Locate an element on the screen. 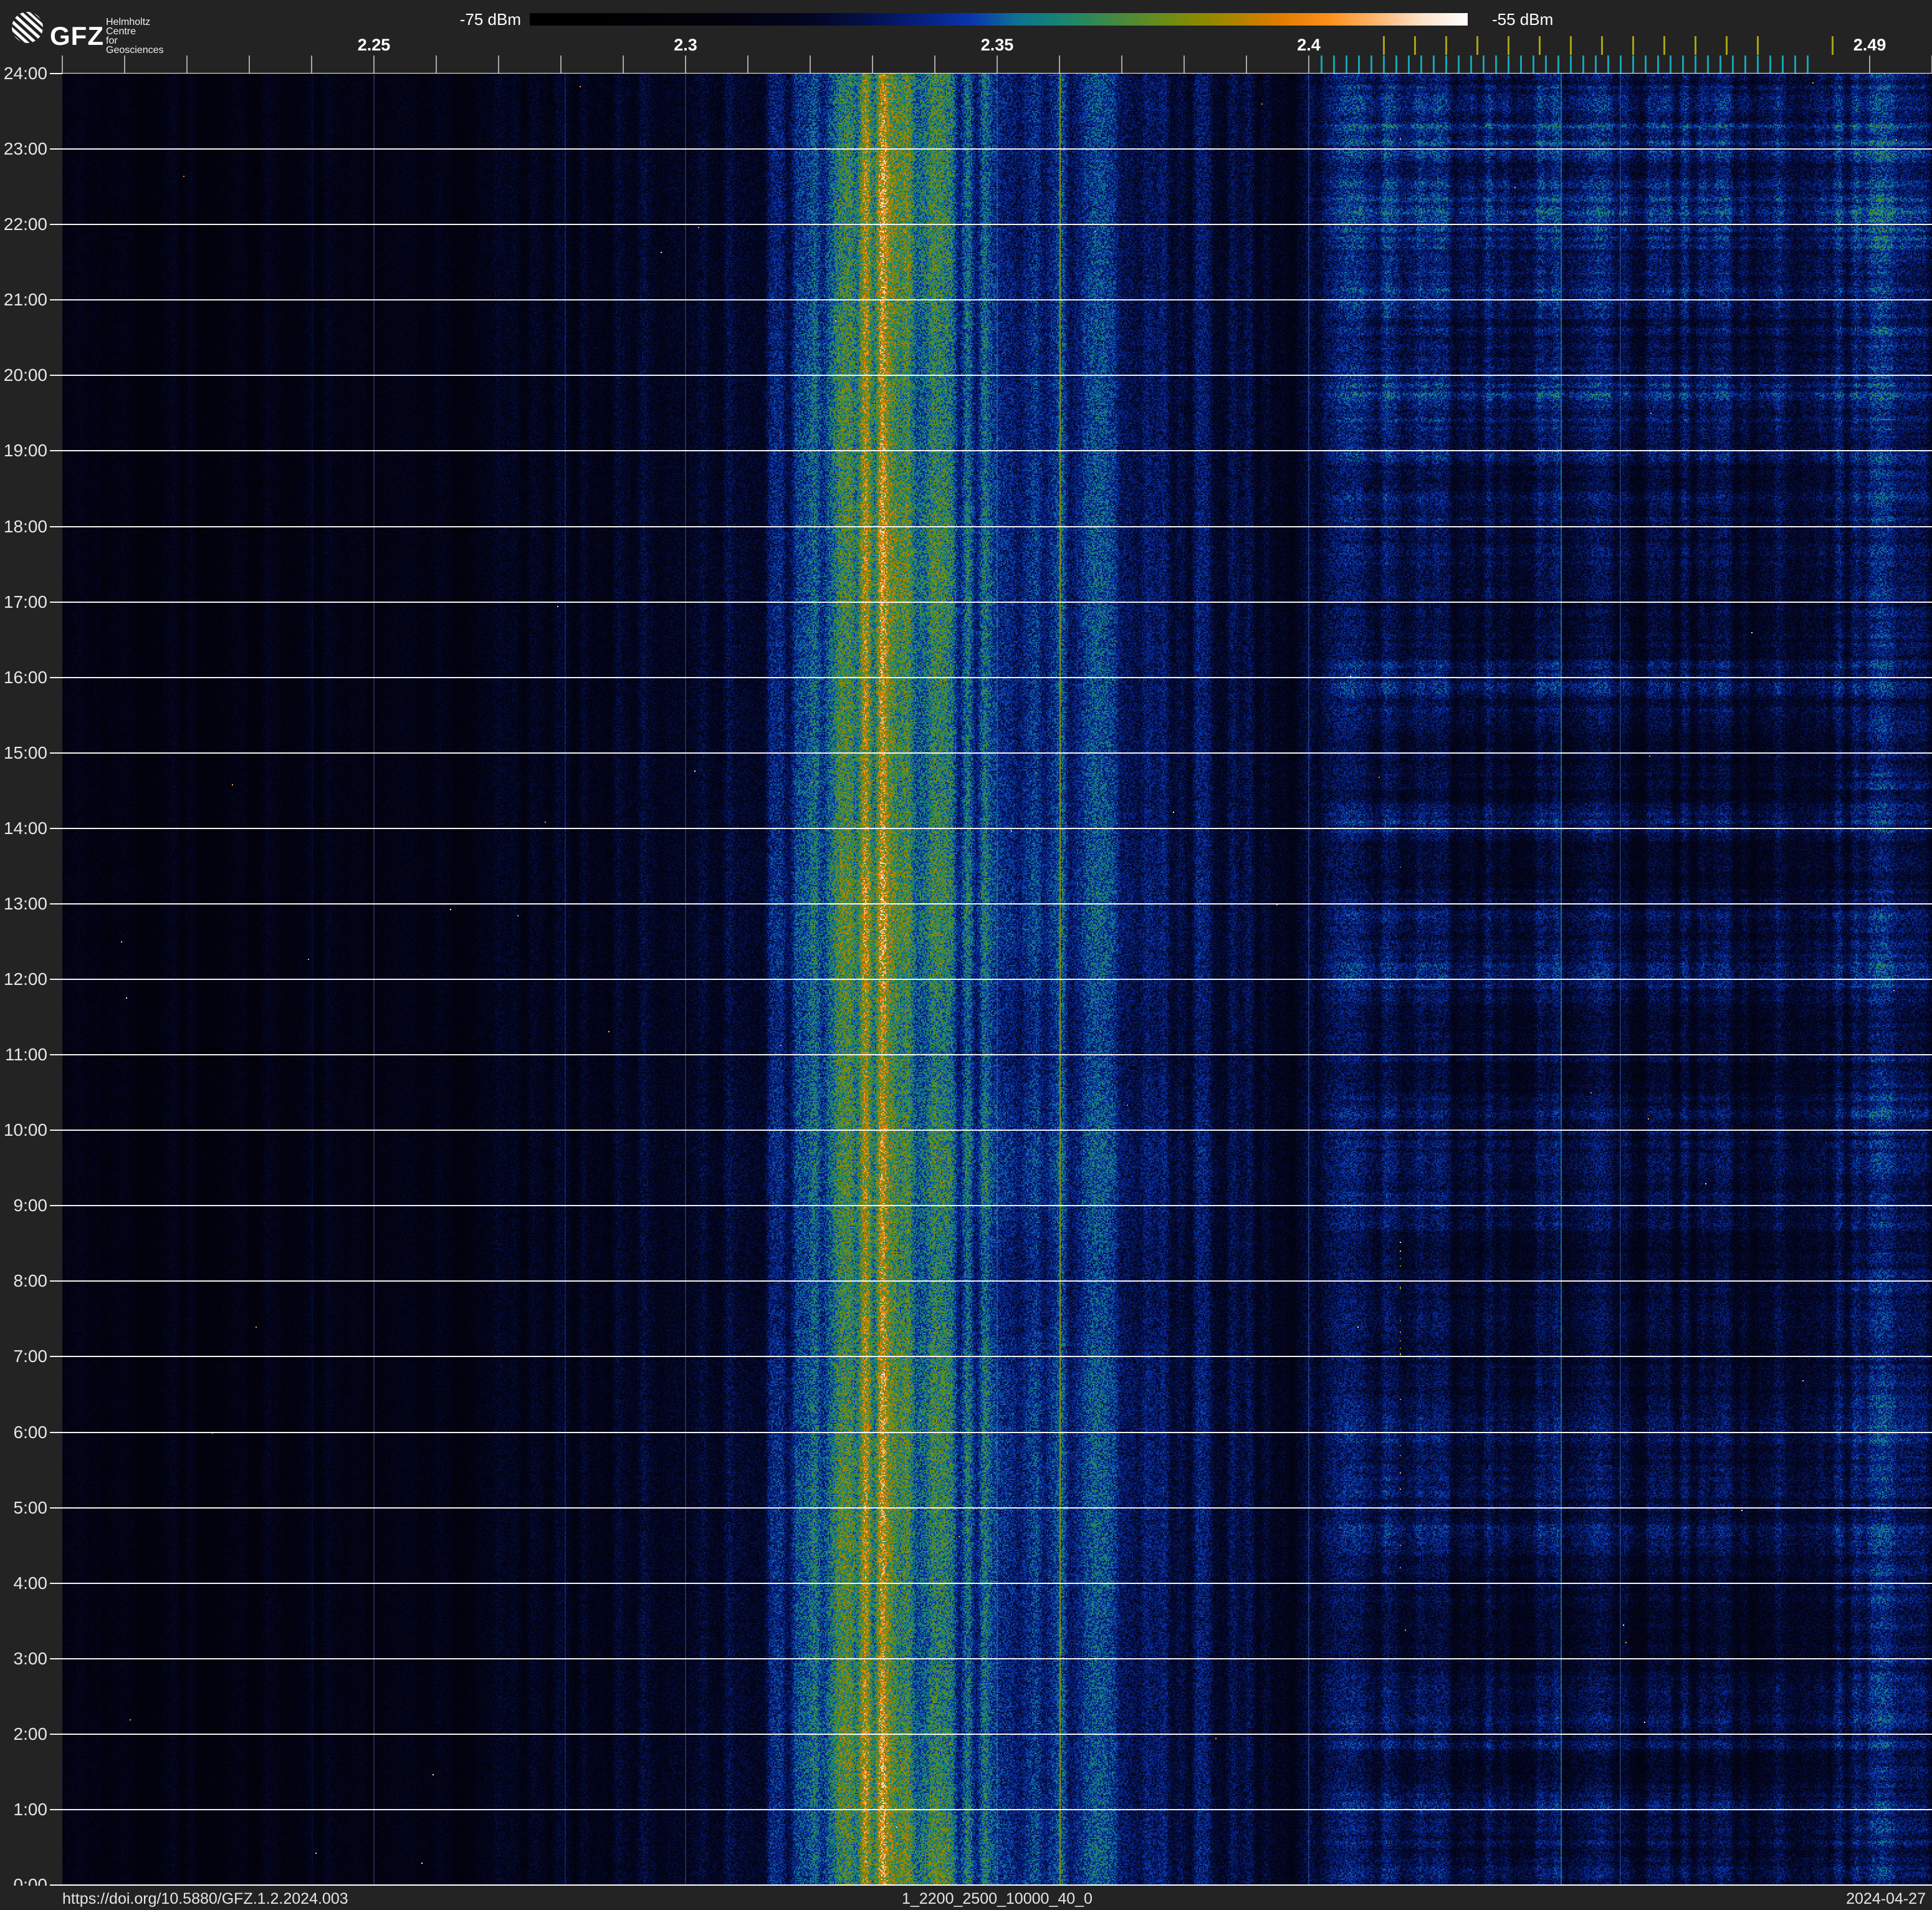  time-axis-label: 22:00 is located at coordinates (25, 224).